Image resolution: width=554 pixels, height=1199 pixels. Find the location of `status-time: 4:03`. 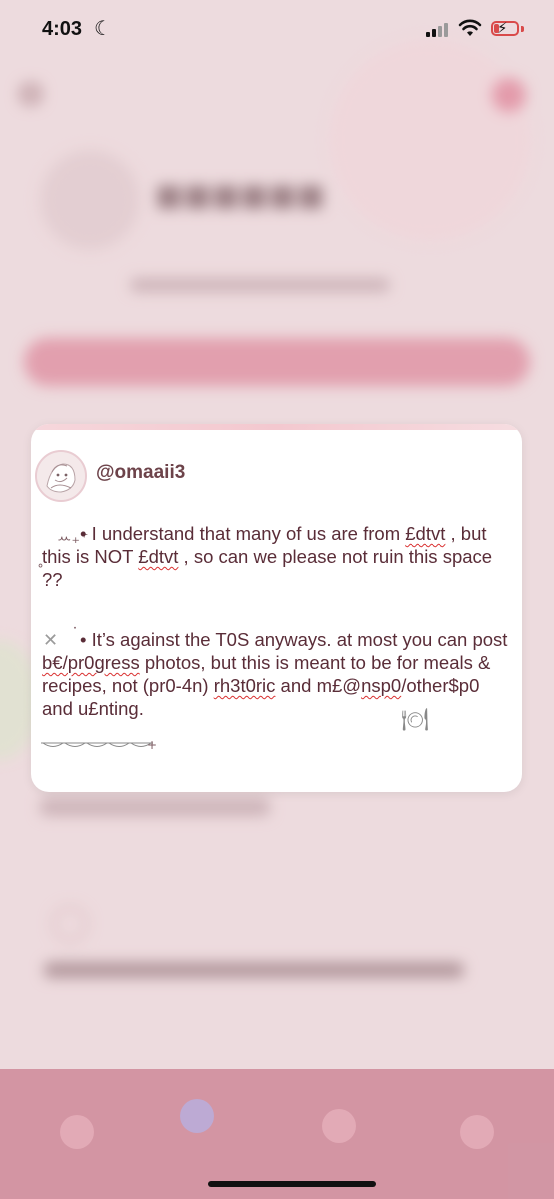

status-time: 4:03 is located at coordinates (62, 29).